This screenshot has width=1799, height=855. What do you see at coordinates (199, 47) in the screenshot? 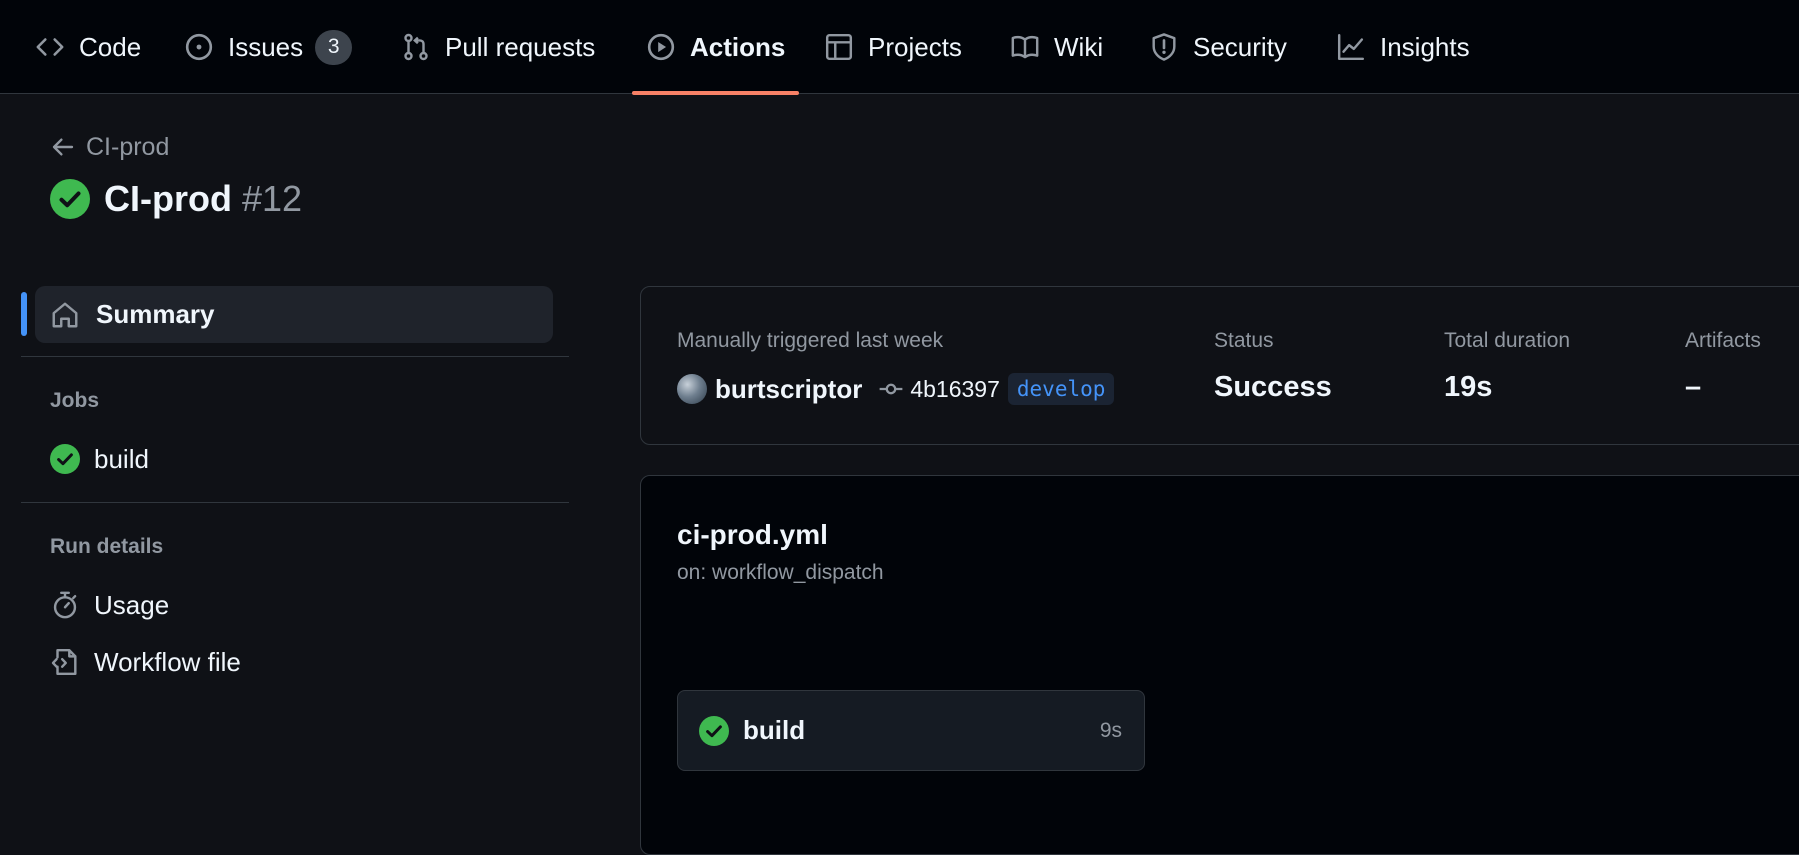
I see `issue-opened-icon` at bounding box center [199, 47].